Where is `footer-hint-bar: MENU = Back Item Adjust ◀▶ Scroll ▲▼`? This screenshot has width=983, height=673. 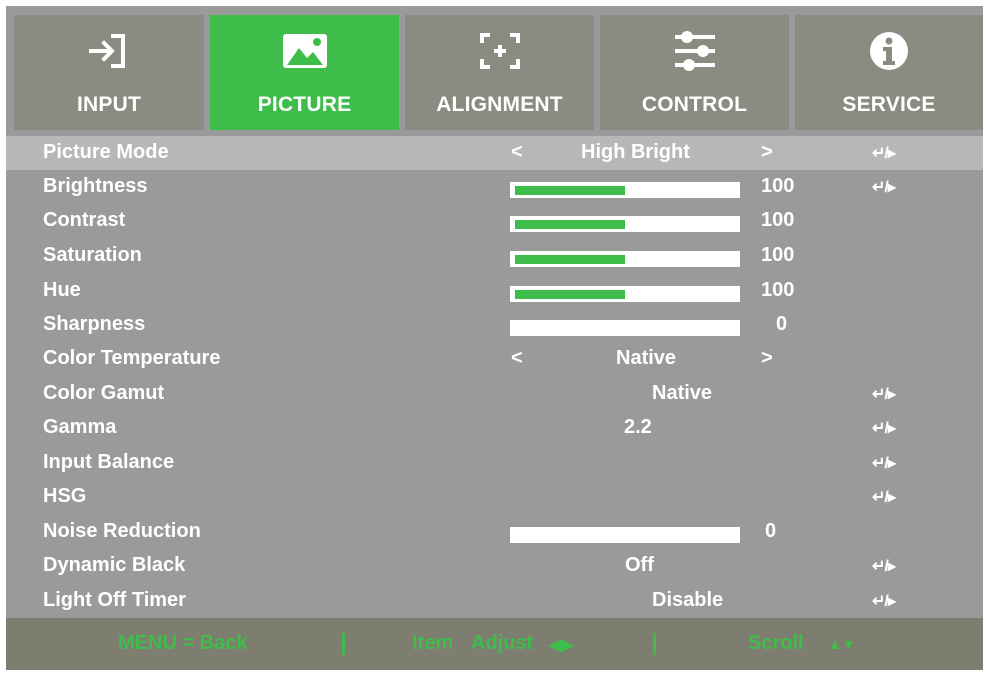
footer-hint-bar: MENU = Back Item Adjust ◀▶ Scroll ▲▼ is located at coordinates (494, 644).